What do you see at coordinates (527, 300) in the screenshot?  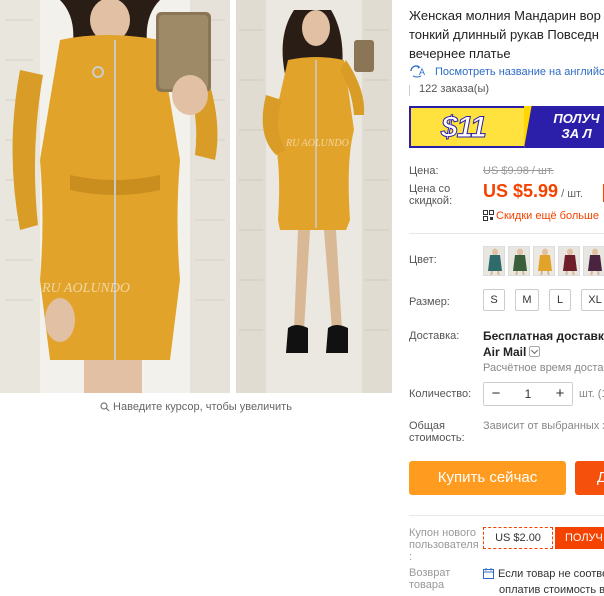 I see `size-option-m: M` at bounding box center [527, 300].